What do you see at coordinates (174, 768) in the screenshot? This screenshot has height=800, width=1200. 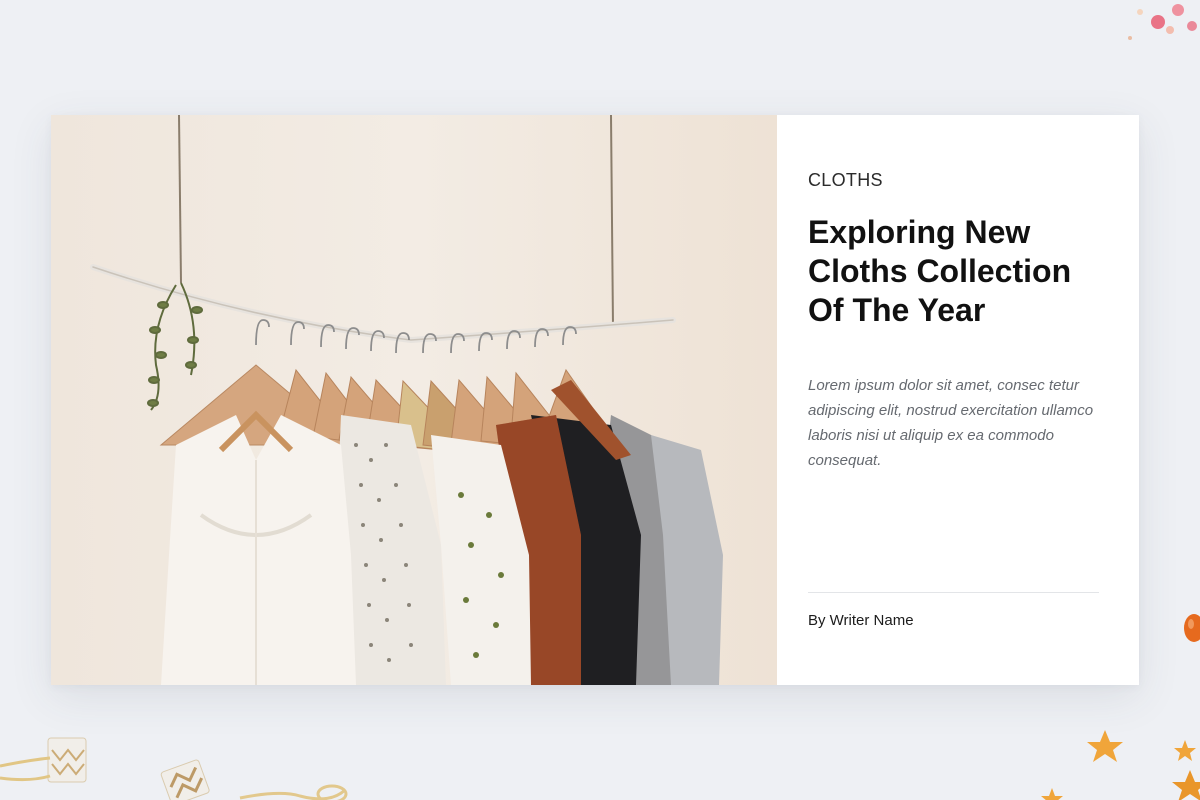 I see `decorative-binder-clips-icon` at bounding box center [174, 768].